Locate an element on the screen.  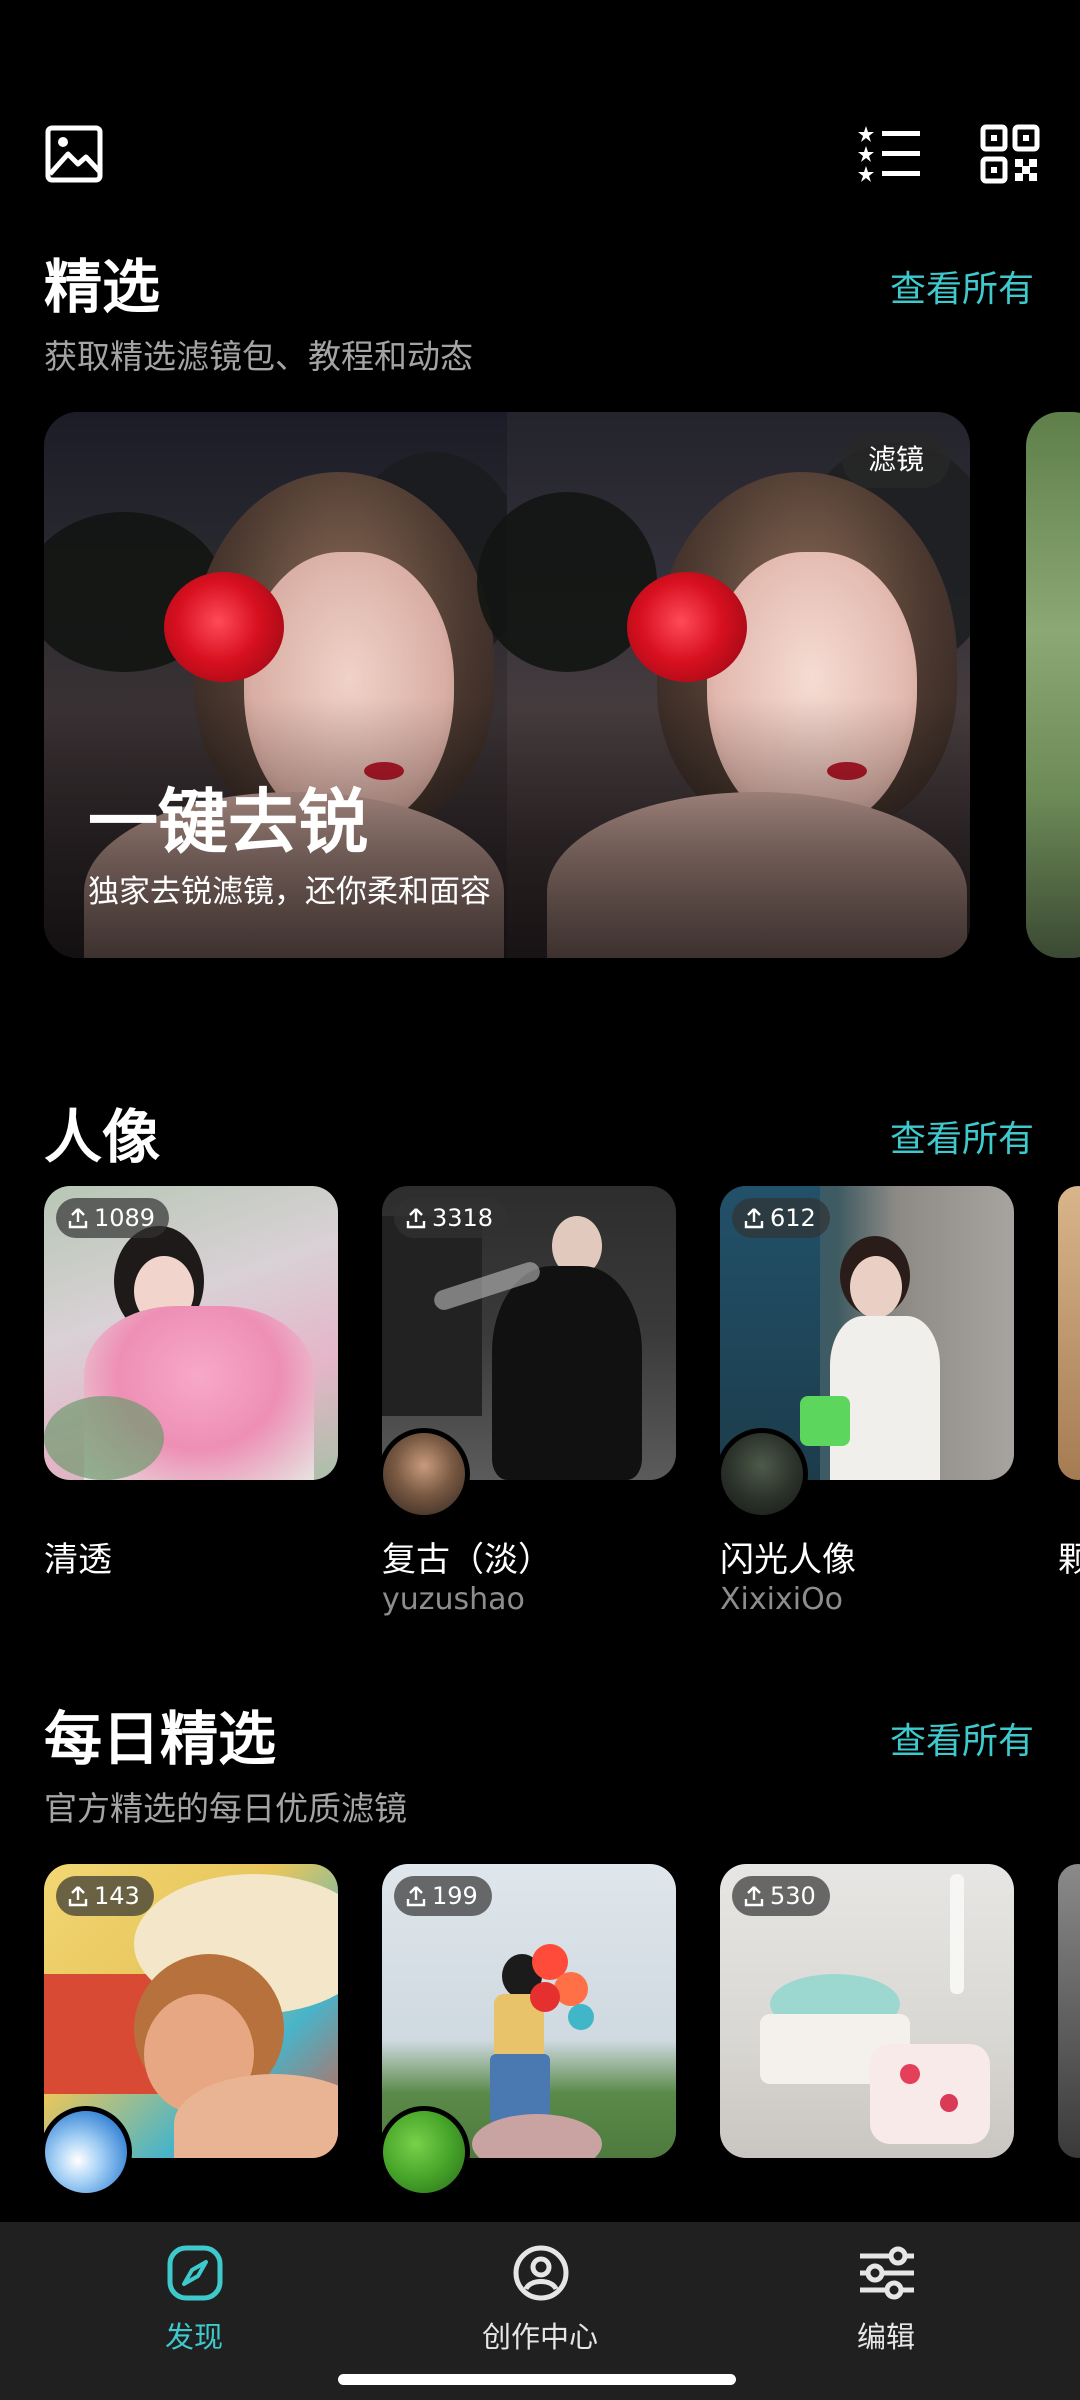
usage-count-badge: 530 is located at coordinates (781, 1896).